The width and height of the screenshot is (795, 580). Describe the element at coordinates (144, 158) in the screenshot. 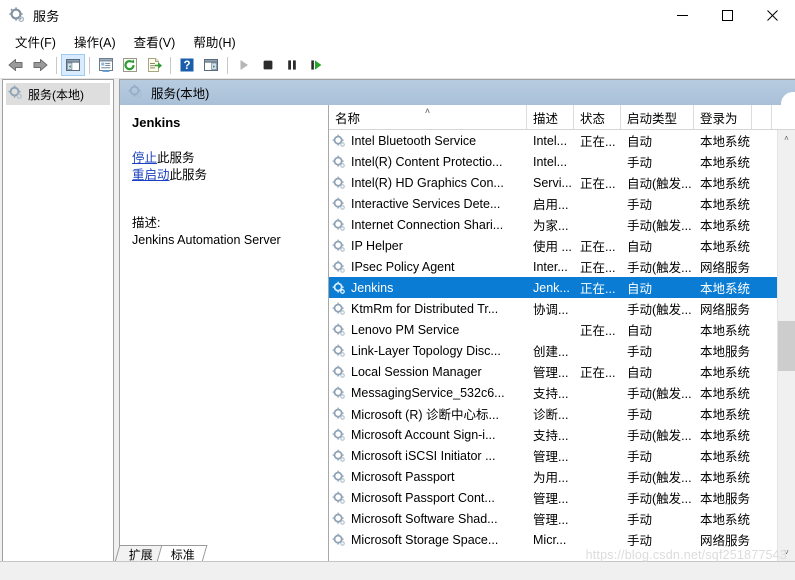

I see `stop-service-link: 停止` at that location.